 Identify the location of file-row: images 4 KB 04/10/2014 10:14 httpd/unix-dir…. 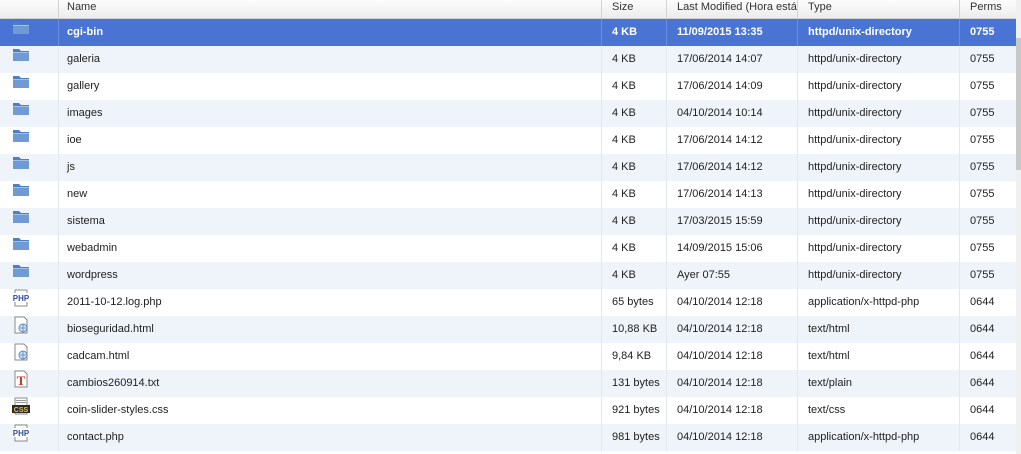
(508, 113).